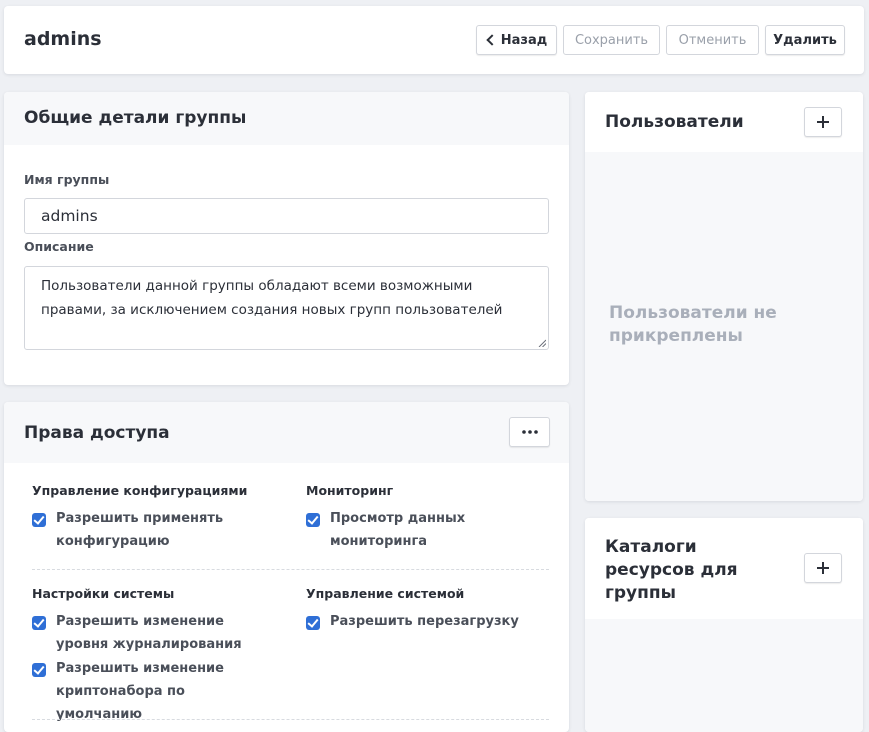 The image size is (869, 732). I want to click on add-user-button, so click(823, 122).